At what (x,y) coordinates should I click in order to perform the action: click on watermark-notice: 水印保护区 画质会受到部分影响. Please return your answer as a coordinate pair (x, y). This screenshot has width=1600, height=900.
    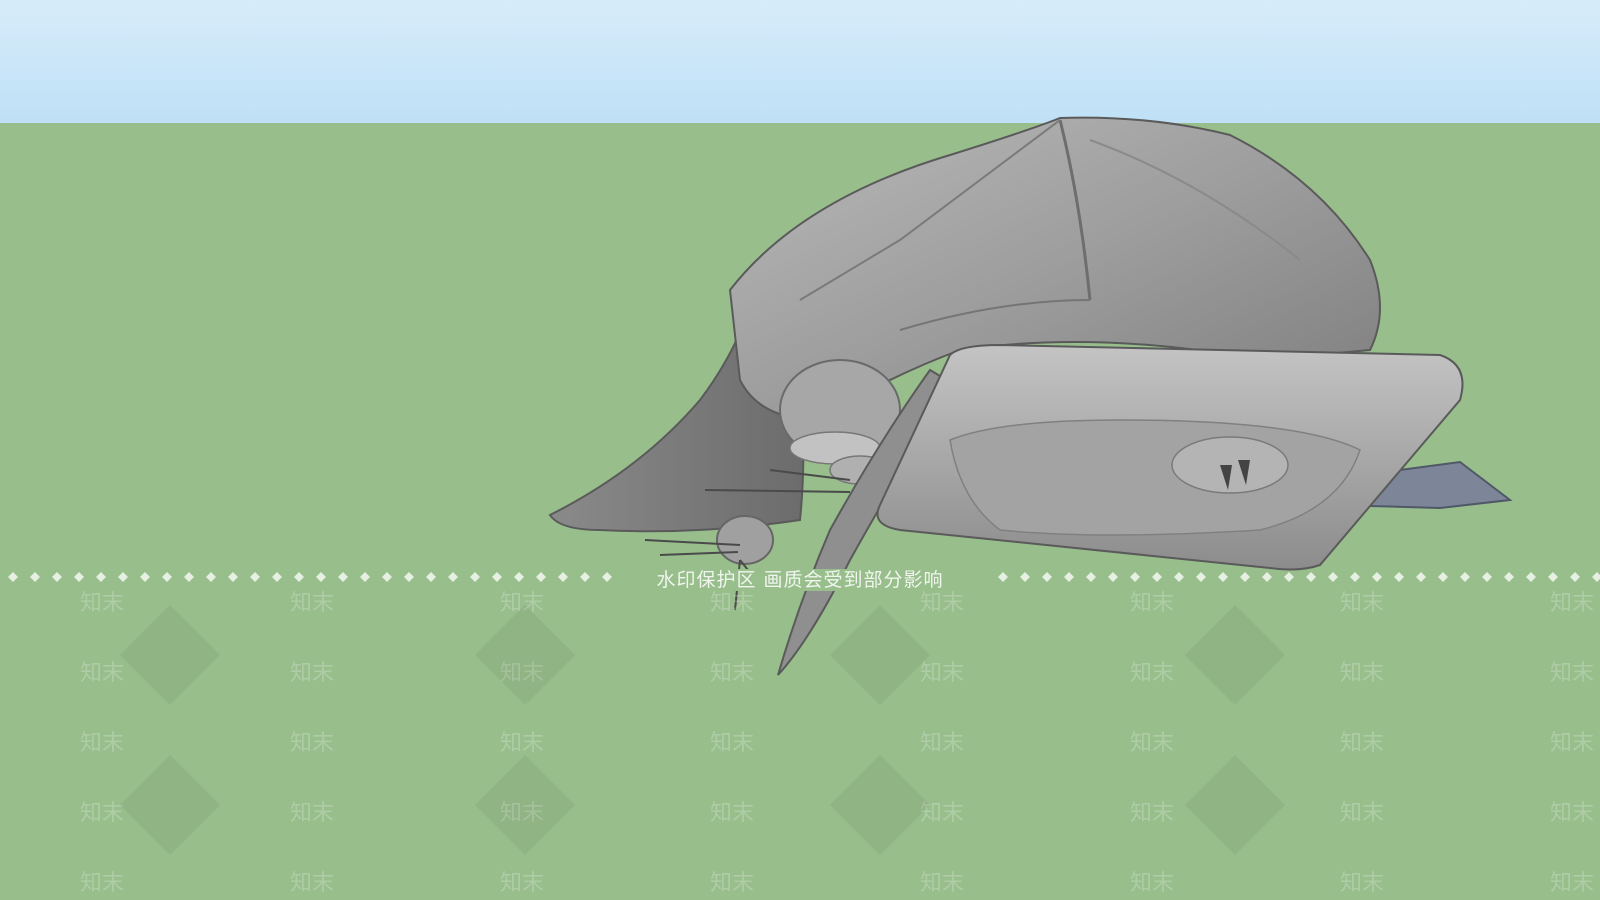
    Looking at the image, I should click on (800, 578).